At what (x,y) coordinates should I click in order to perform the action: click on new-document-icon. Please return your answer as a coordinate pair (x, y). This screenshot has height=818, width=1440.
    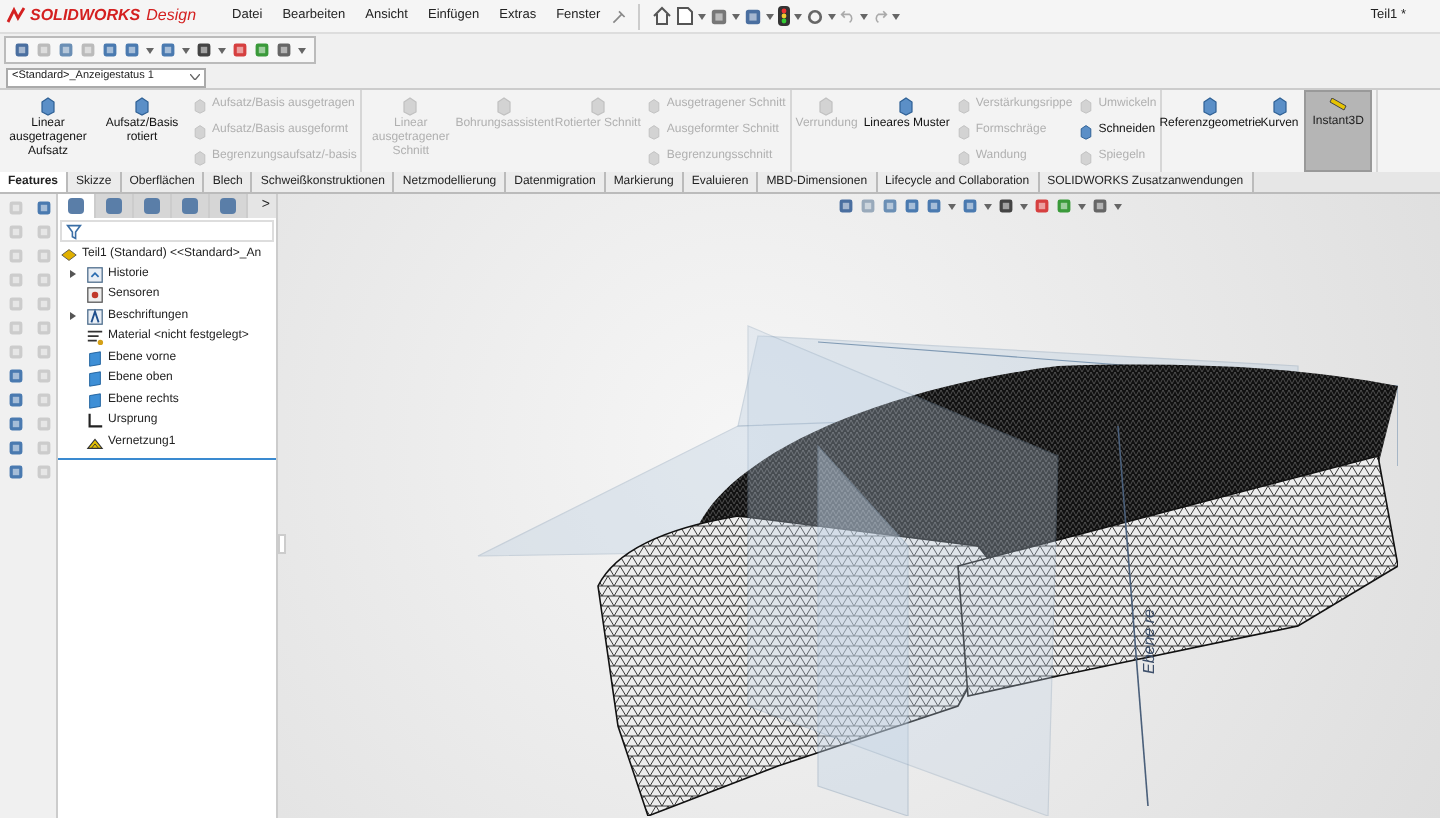
    Looking at the image, I should click on (685, 16).